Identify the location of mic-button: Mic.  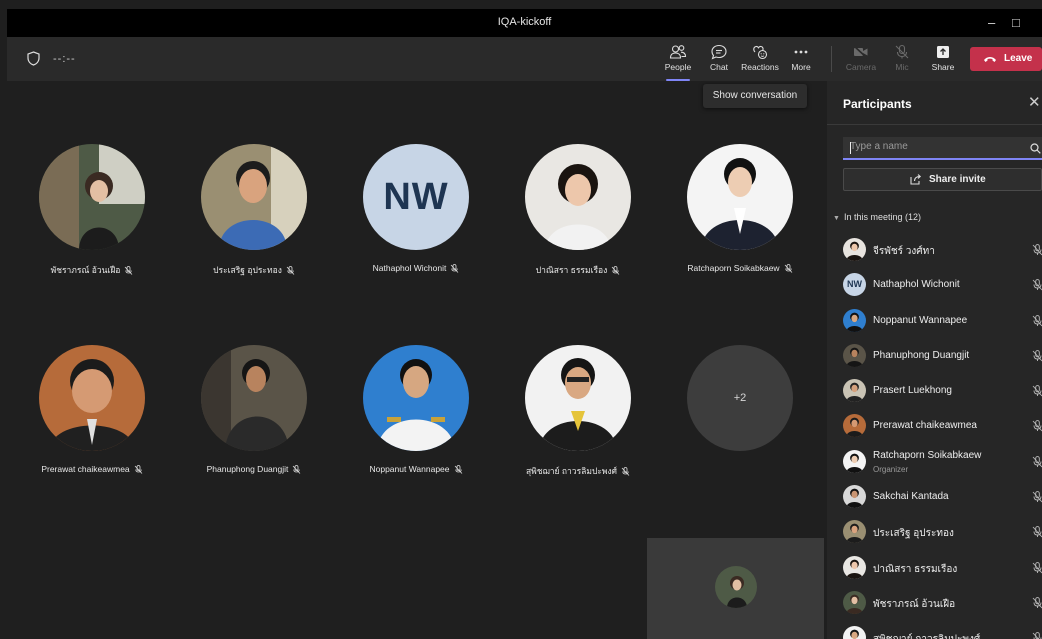
(902, 58).